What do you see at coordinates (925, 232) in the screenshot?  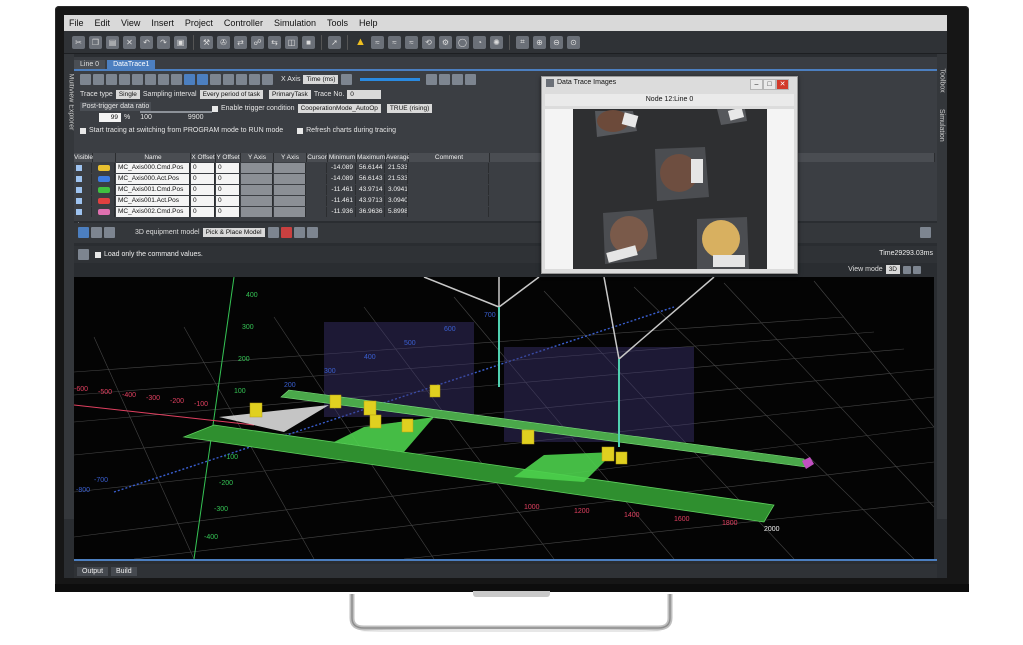 I see `sim-panel-icon` at bounding box center [925, 232].